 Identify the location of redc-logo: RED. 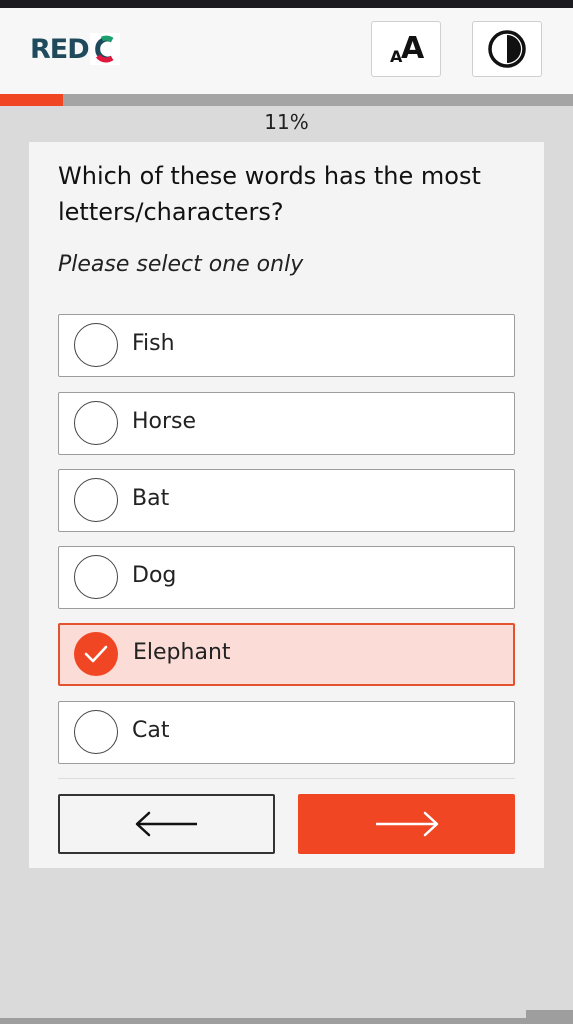
(75, 49).